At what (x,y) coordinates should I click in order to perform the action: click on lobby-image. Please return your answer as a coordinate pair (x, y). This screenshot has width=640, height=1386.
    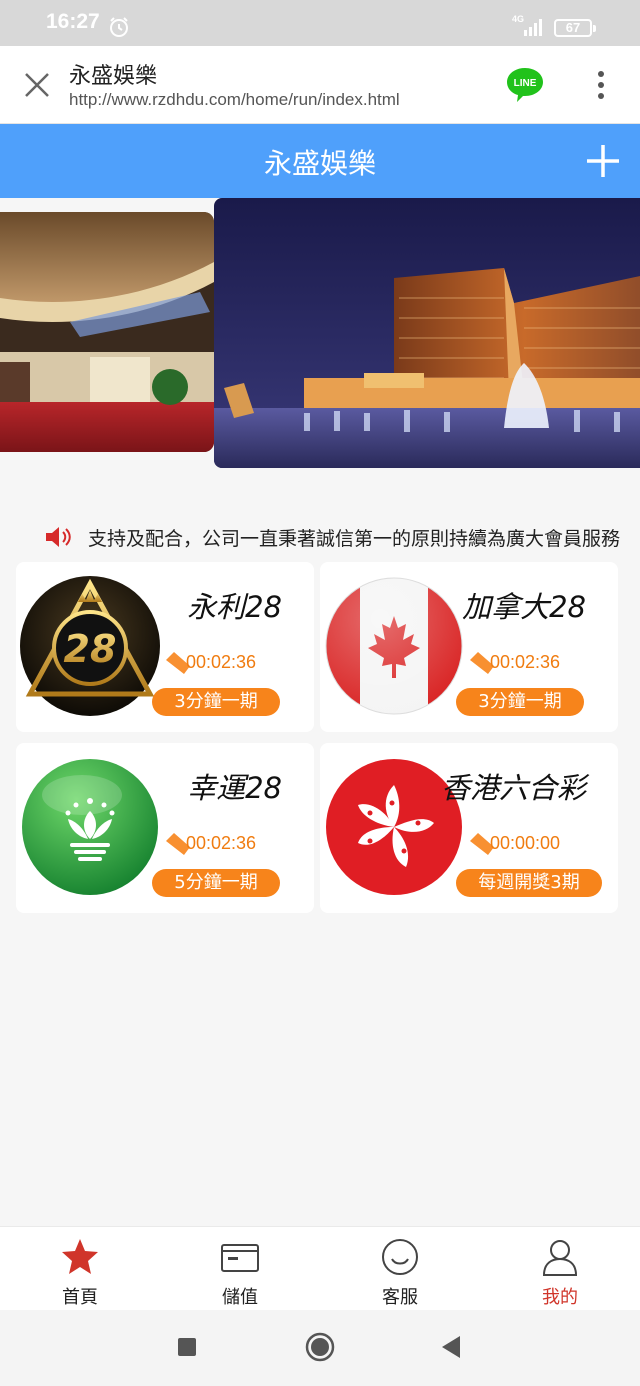
    Looking at the image, I should click on (107, 332).